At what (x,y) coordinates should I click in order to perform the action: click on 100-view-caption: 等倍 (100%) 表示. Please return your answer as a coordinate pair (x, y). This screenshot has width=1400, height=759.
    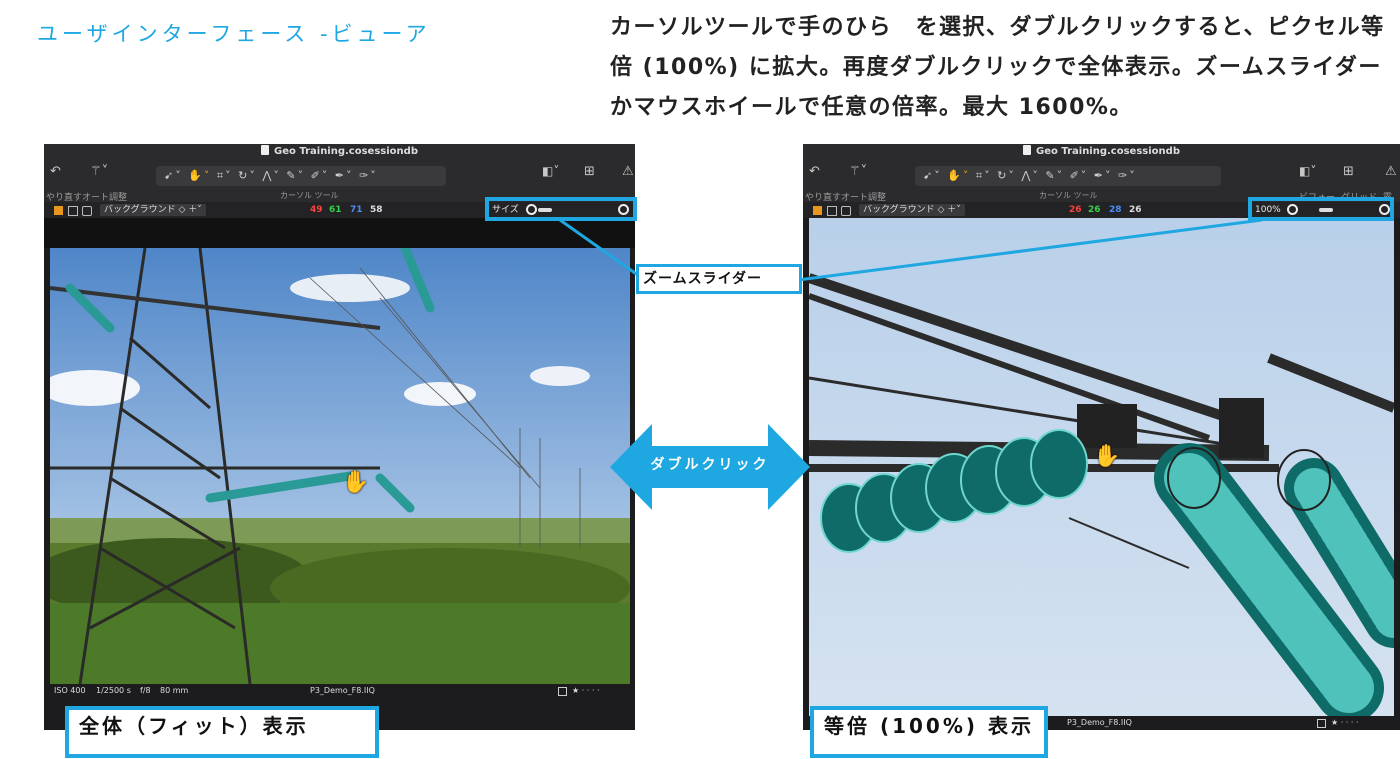
    Looking at the image, I should click on (929, 732).